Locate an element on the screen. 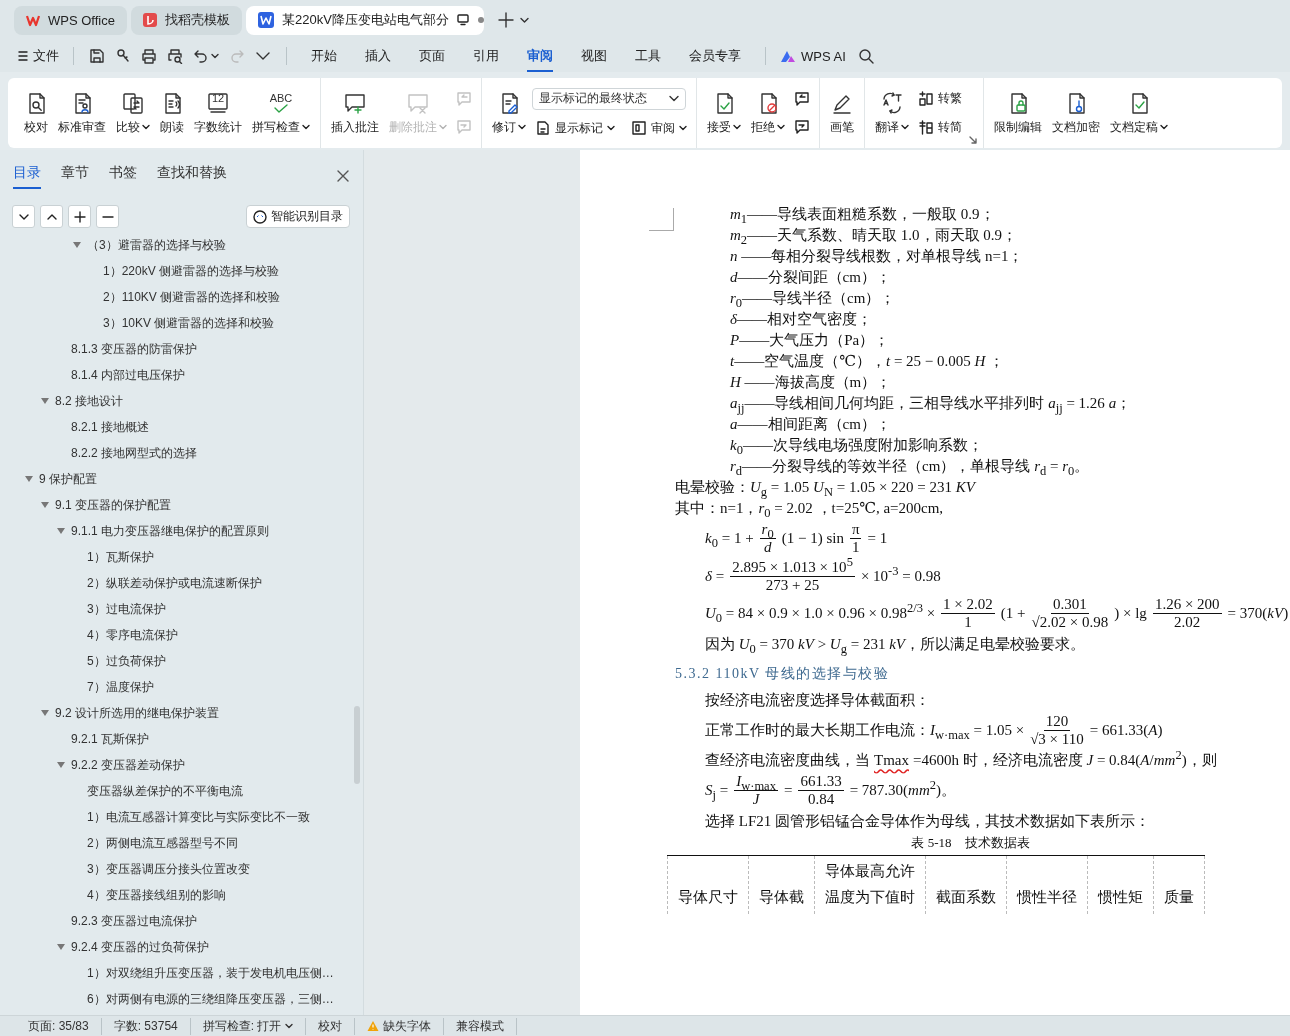 This screenshot has height=1036, width=1290. paragraph: 电晕校验：U$_{g}$ = 1.05 U$_{N}$ = 1.05 × 220 = 231 KV is located at coordinates (826, 488).